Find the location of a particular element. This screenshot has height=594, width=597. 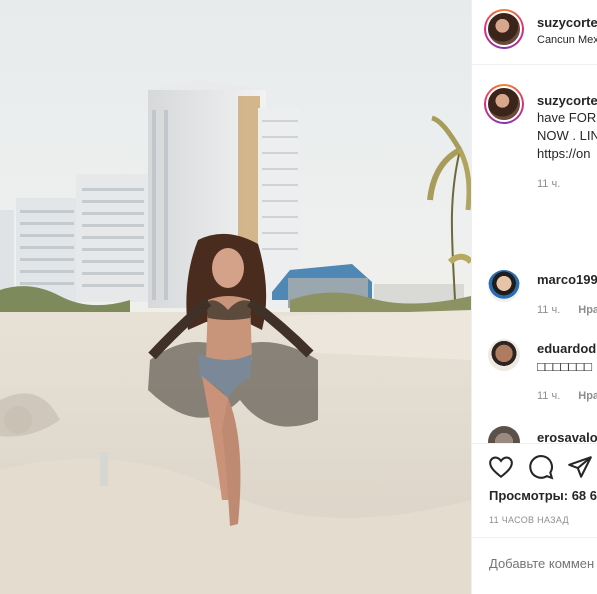

heart-icon is located at coordinates (501, 467).